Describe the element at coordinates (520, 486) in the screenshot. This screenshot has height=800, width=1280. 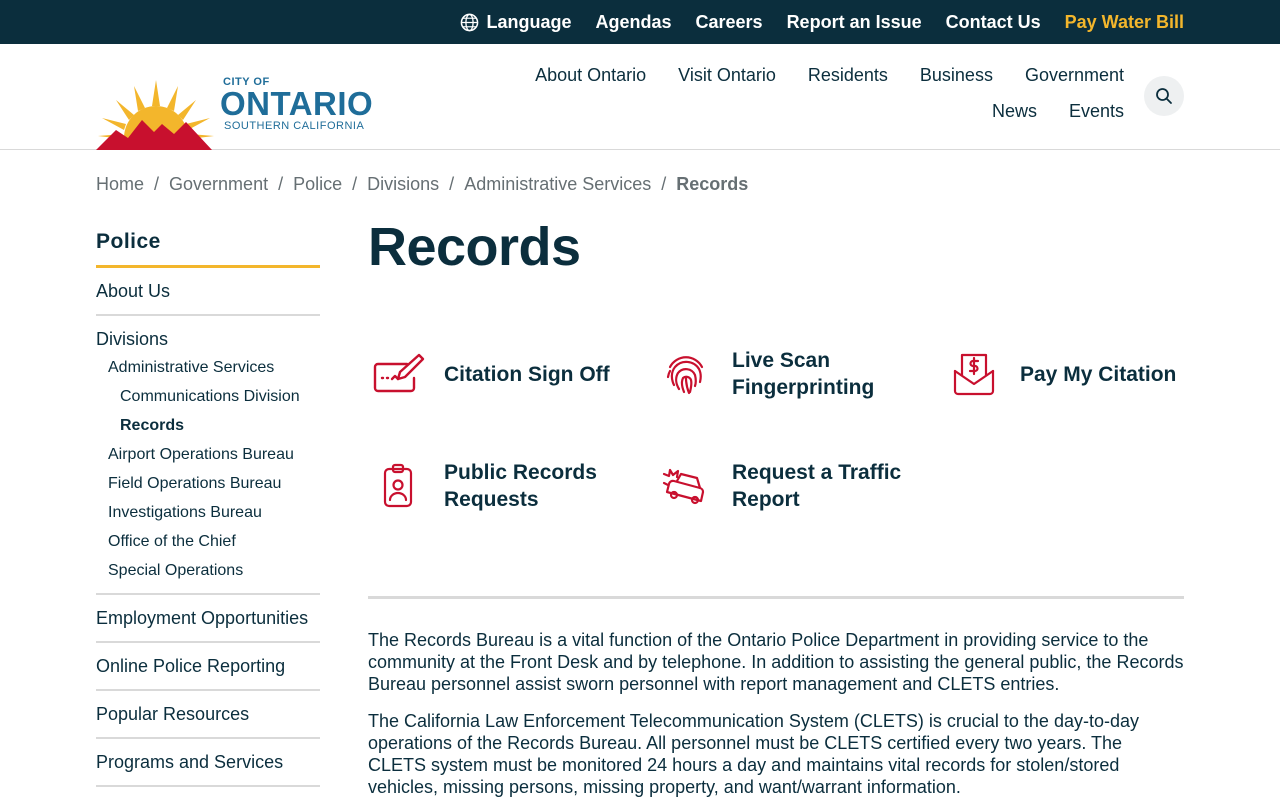
I see `quick-link-label: Public Records Requests` at that location.